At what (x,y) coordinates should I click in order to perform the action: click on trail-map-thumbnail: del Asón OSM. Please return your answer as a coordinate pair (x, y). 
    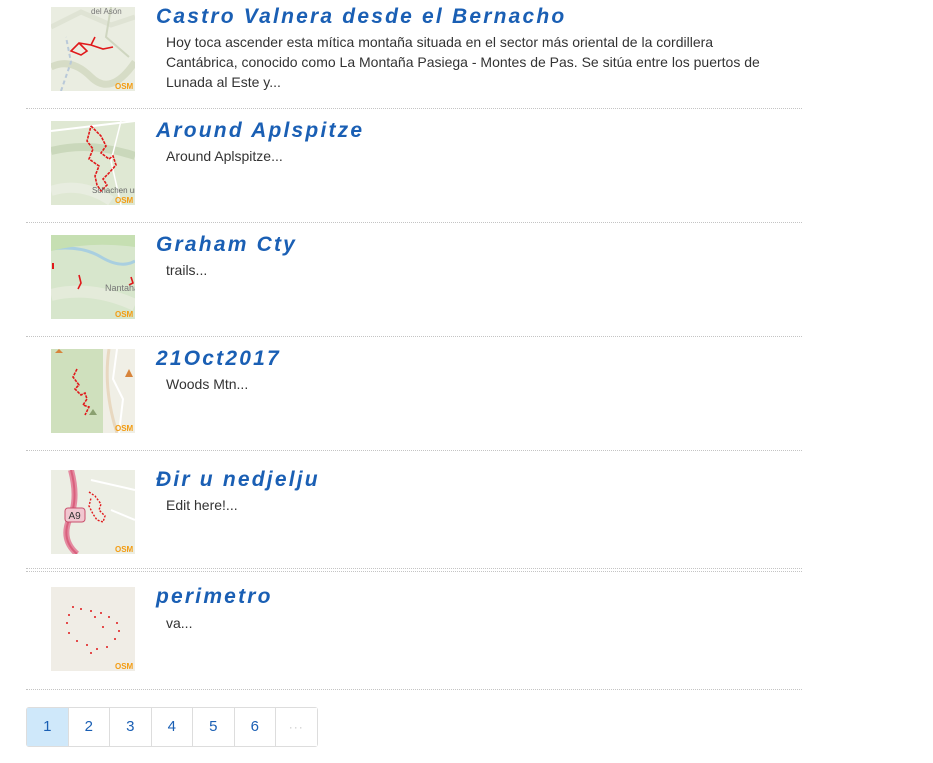
    Looking at the image, I should click on (93, 49).